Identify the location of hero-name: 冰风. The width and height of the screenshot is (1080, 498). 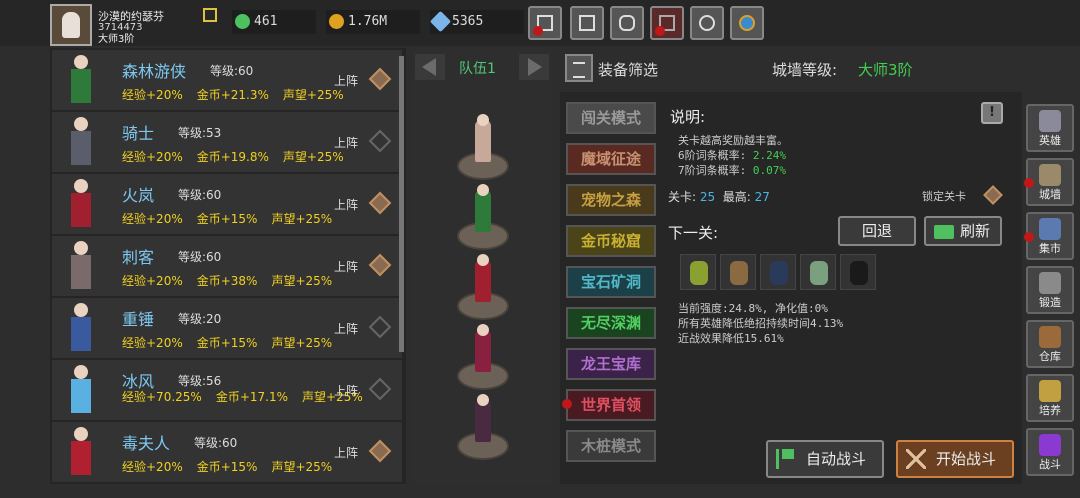
(138, 381).